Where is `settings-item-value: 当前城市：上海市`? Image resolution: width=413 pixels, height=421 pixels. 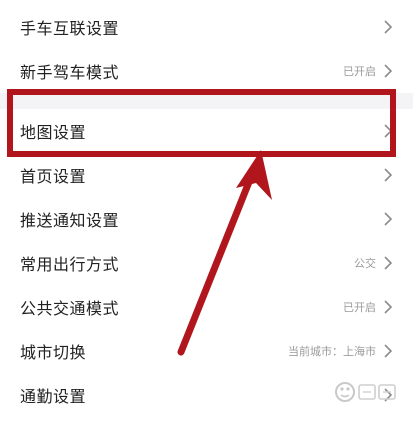 settings-item-value: 当前城市：上海市 is located at coordinates (332, 351).